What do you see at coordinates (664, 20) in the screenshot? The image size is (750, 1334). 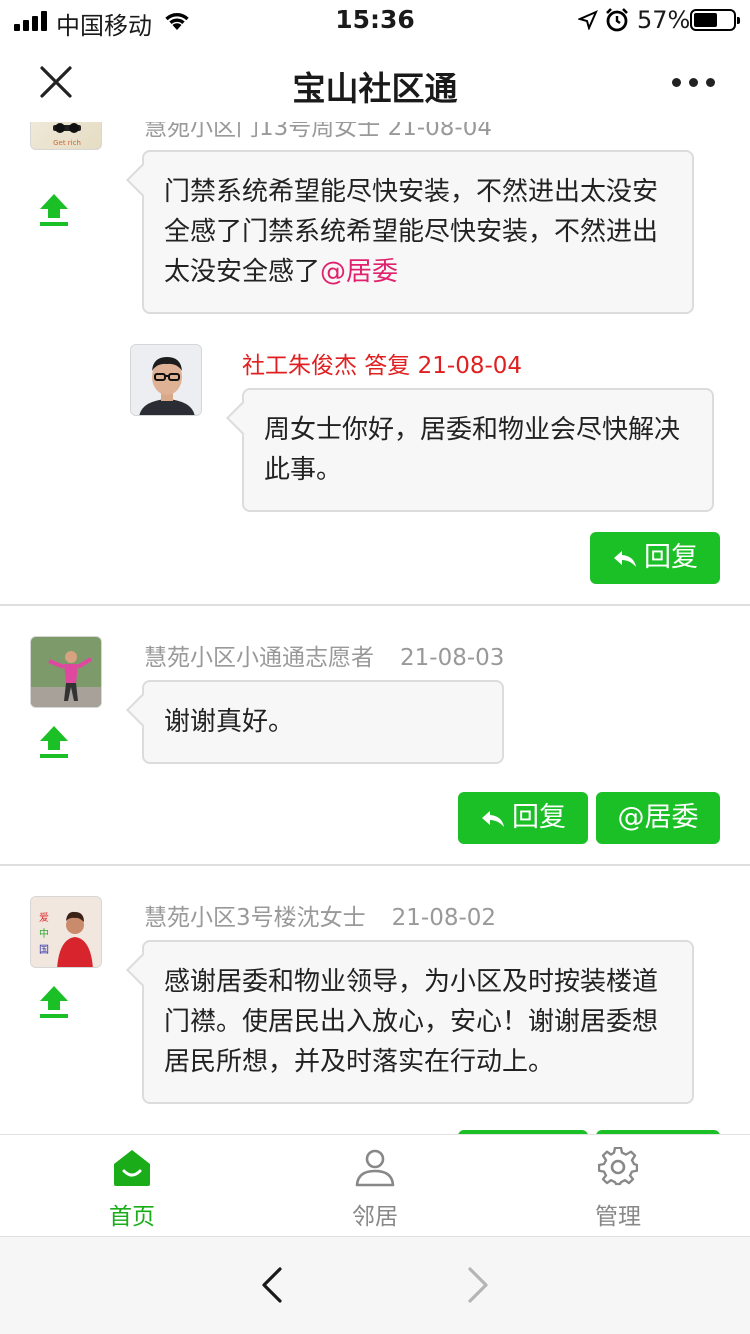 I see `battery-percent: 57%` at bounding box center [664, 20].